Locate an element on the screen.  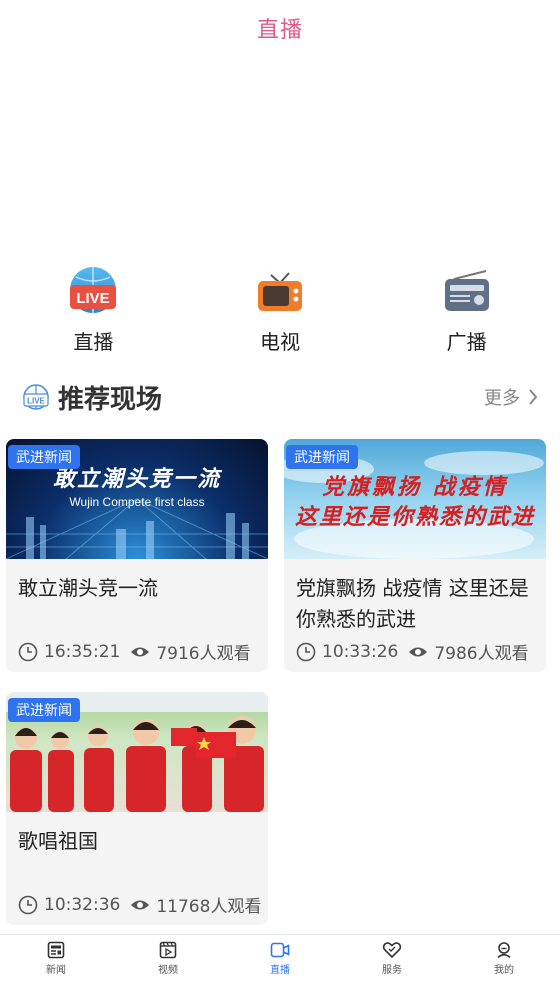
tab-live: 直播 is located at coordinates (280, 958).